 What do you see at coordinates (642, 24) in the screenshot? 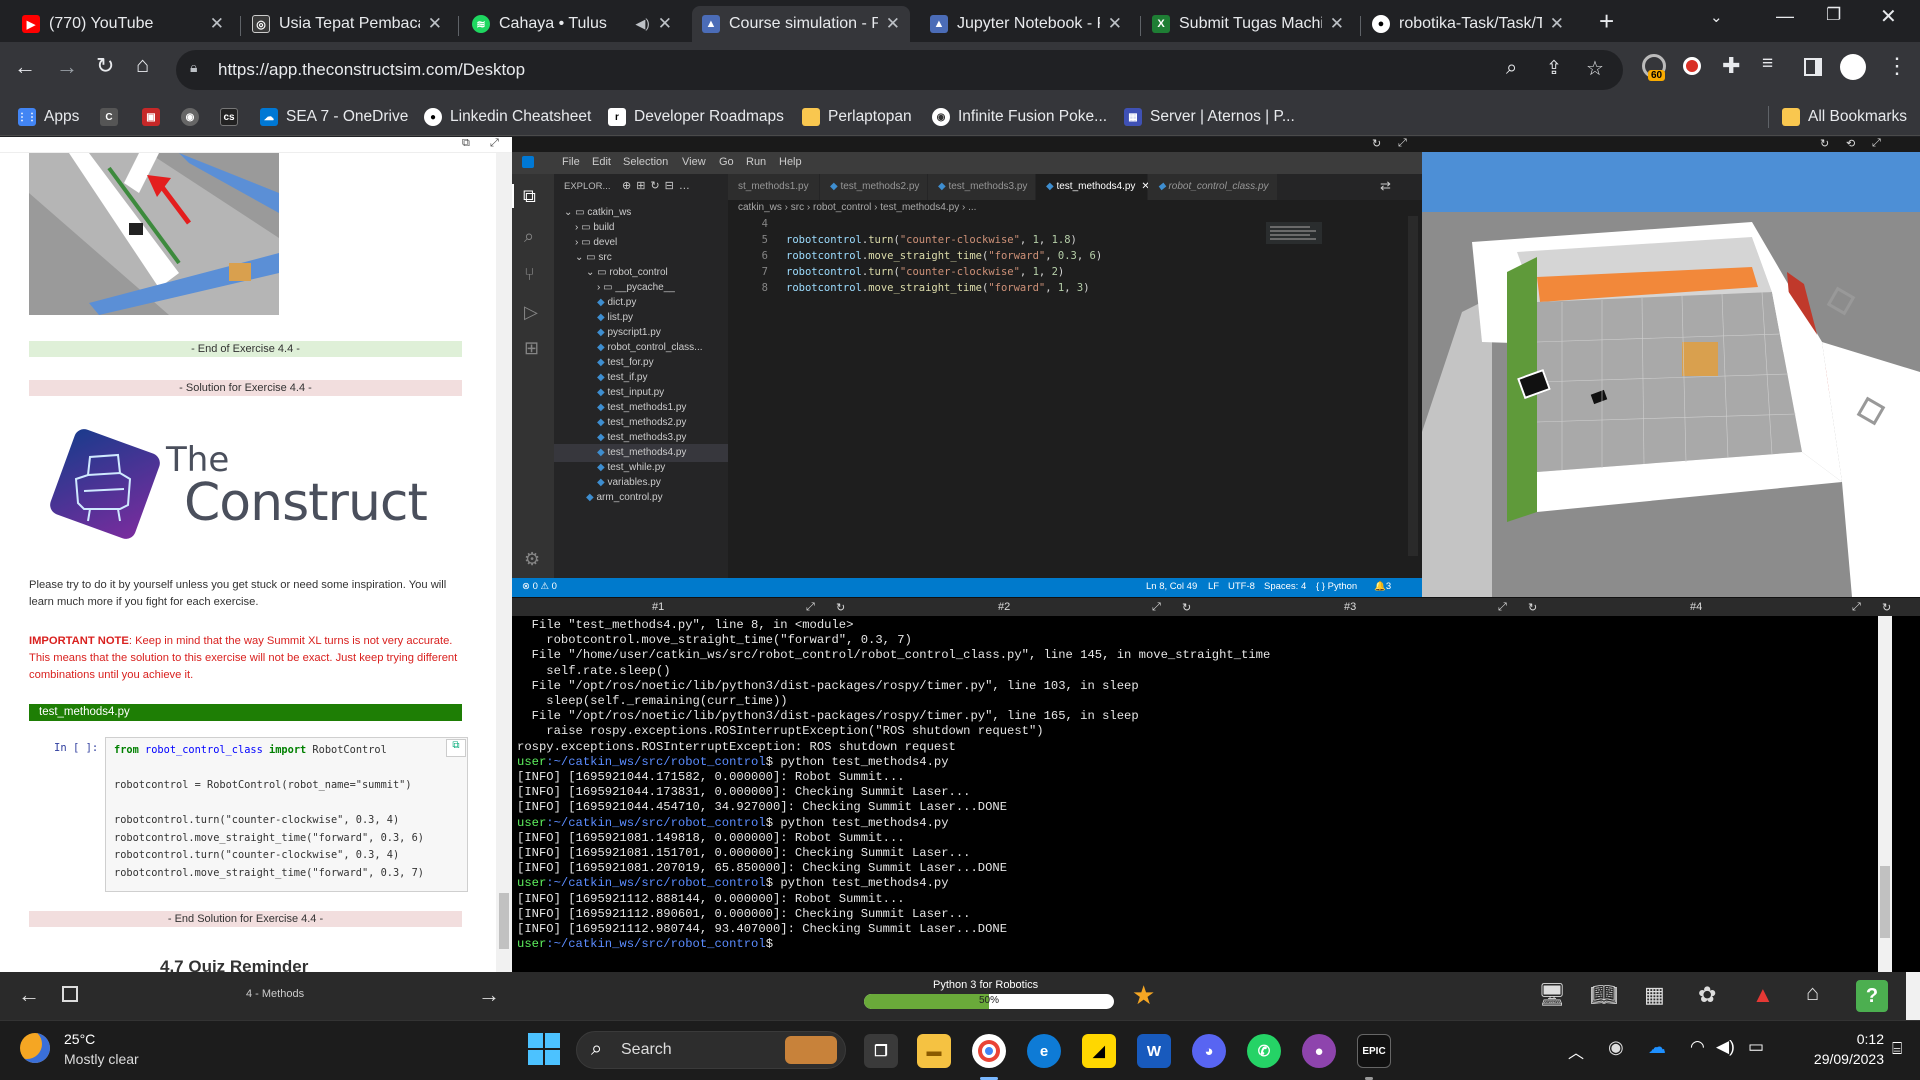
I see `speaker-icon: ◀)` at bounding box center [642, 24].